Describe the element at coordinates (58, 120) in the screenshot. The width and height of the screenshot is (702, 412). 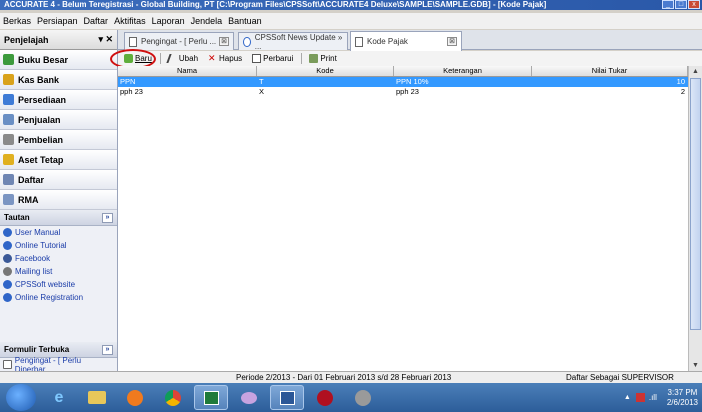
I see `sidebar-item-penjualan: Penjualan` at that location.